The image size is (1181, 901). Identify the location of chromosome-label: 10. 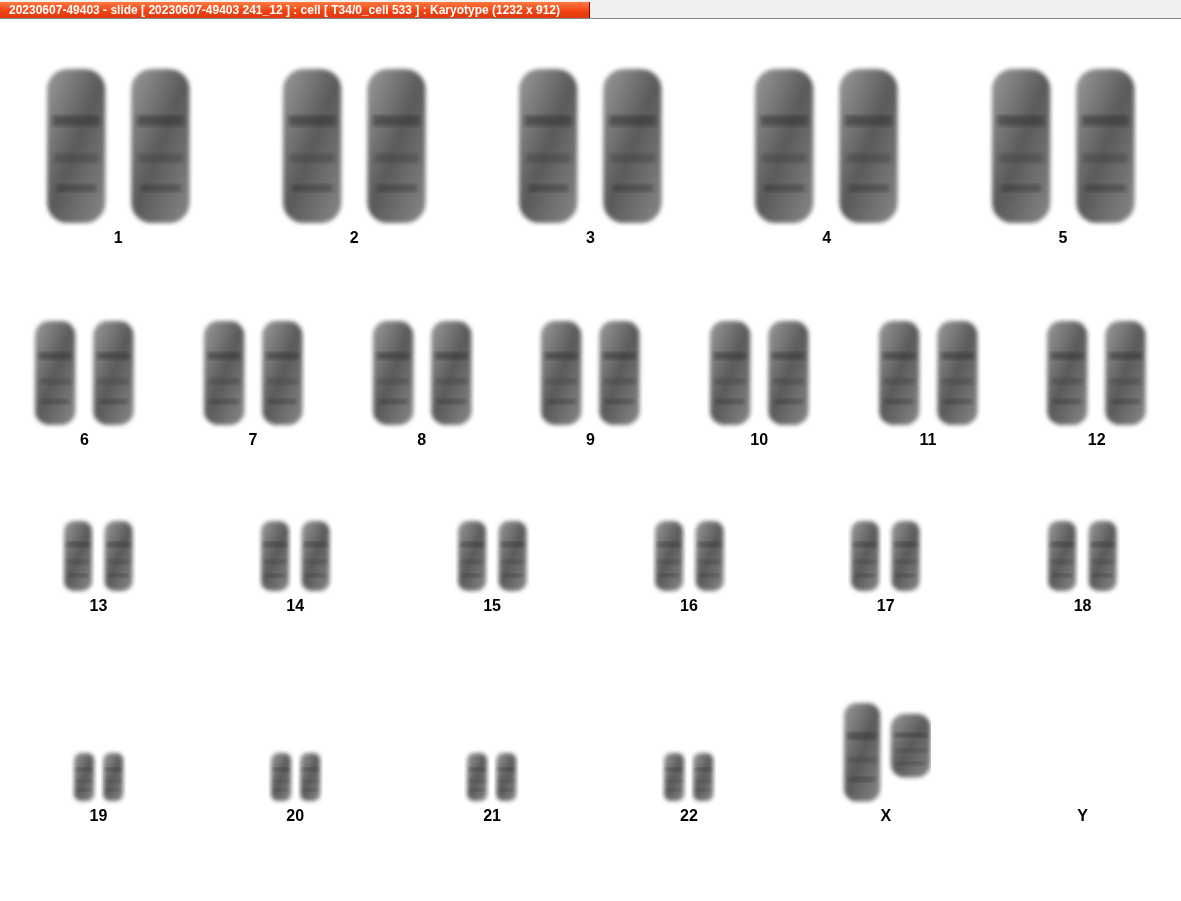
(759, 440).